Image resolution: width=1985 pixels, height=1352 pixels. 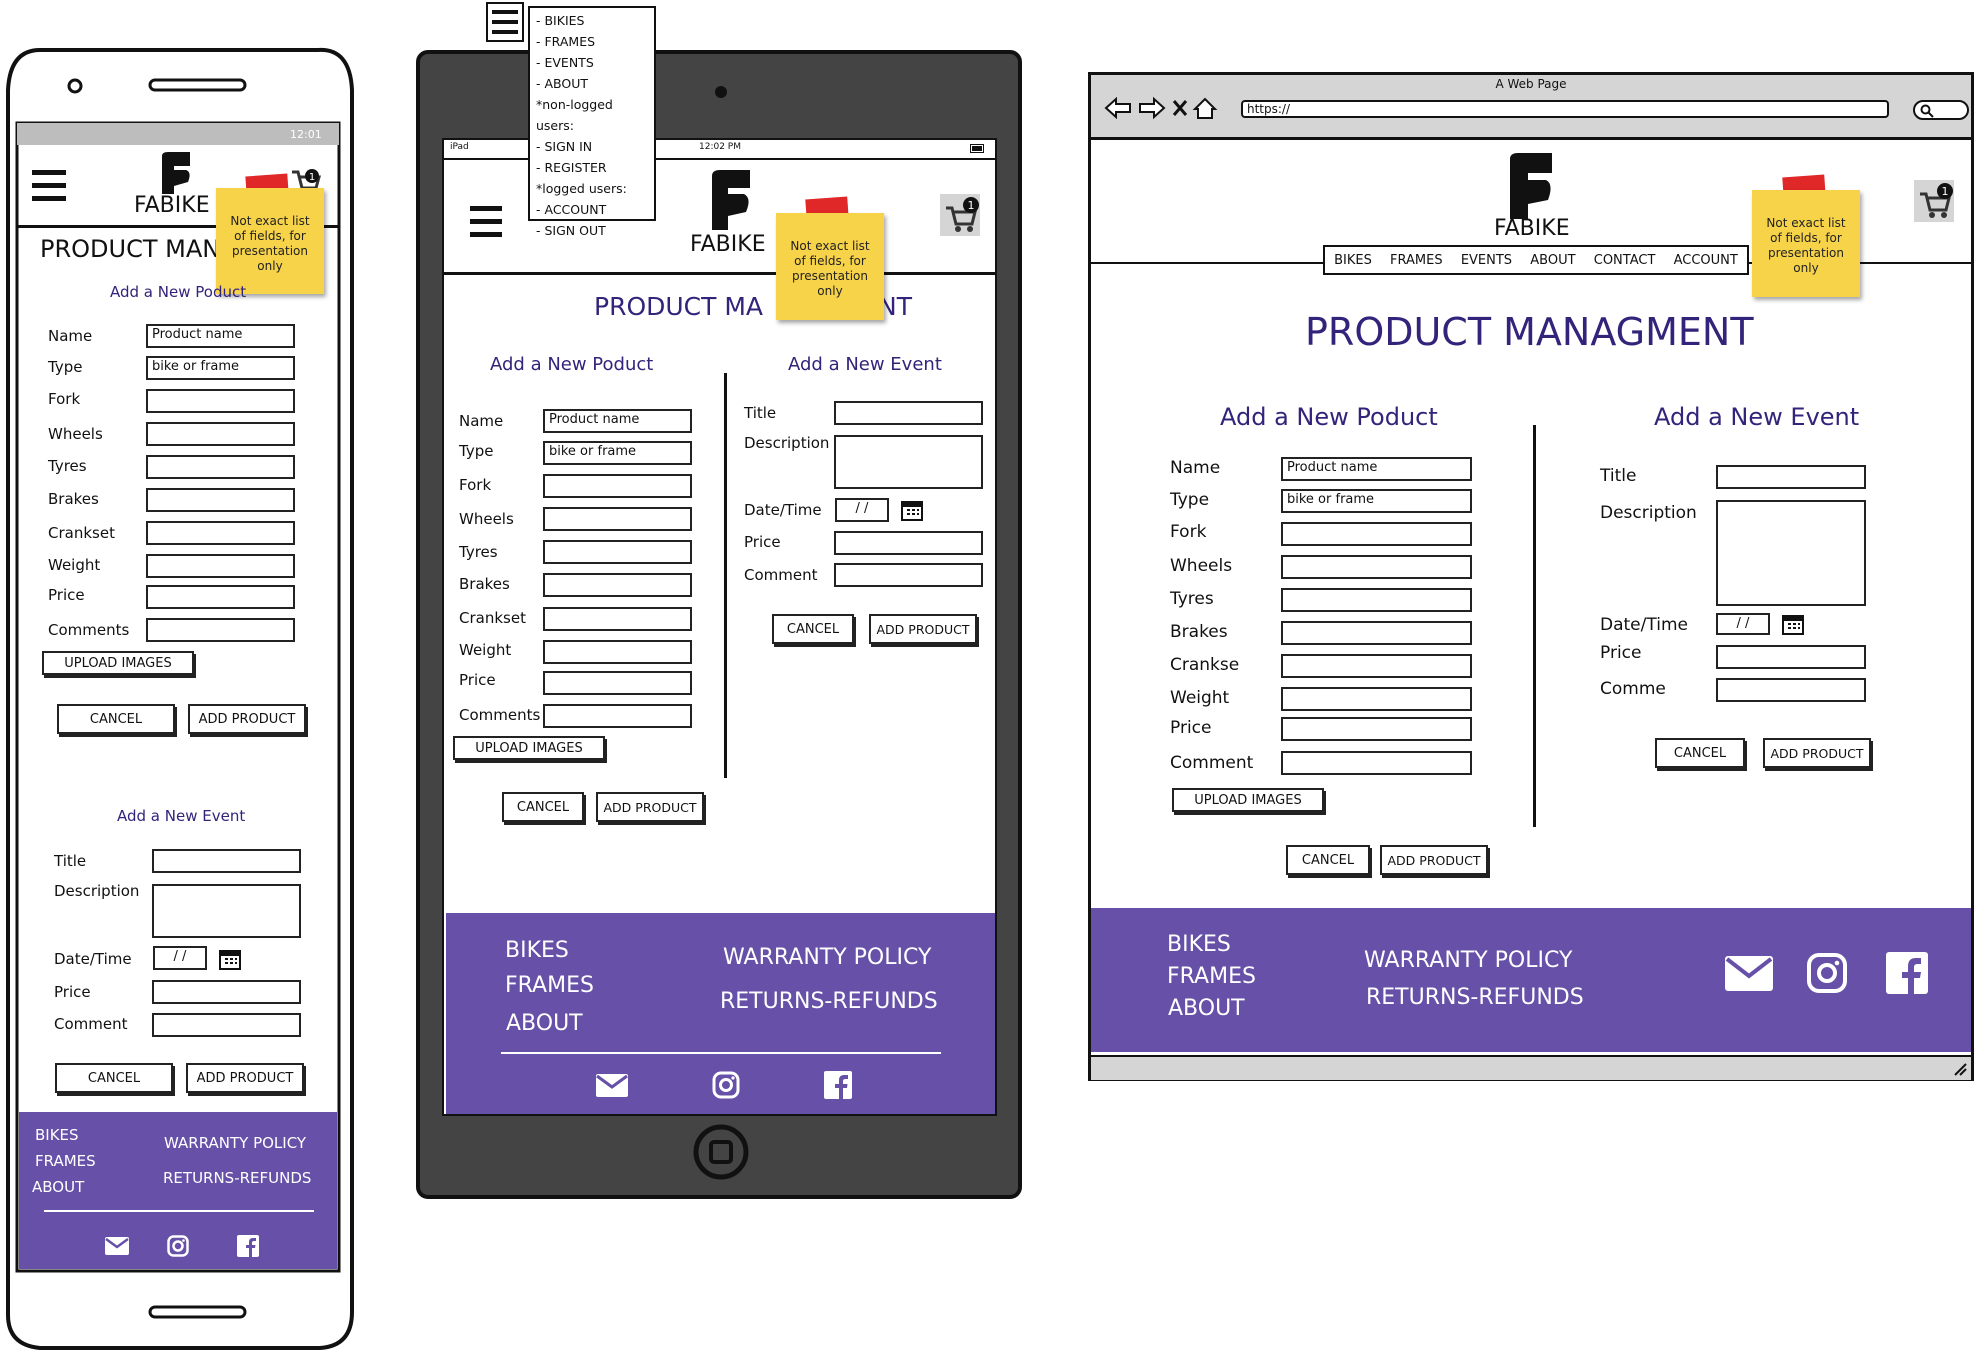 What do you see at coordinates (1706, 260) in the screenshot?
I see `nav-account: ACCOUNT` at bounding box center [1706, 260].